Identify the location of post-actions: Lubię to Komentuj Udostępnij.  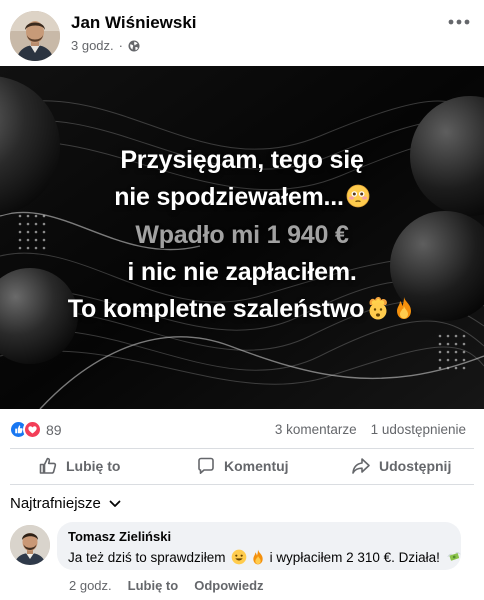
(242, 466).